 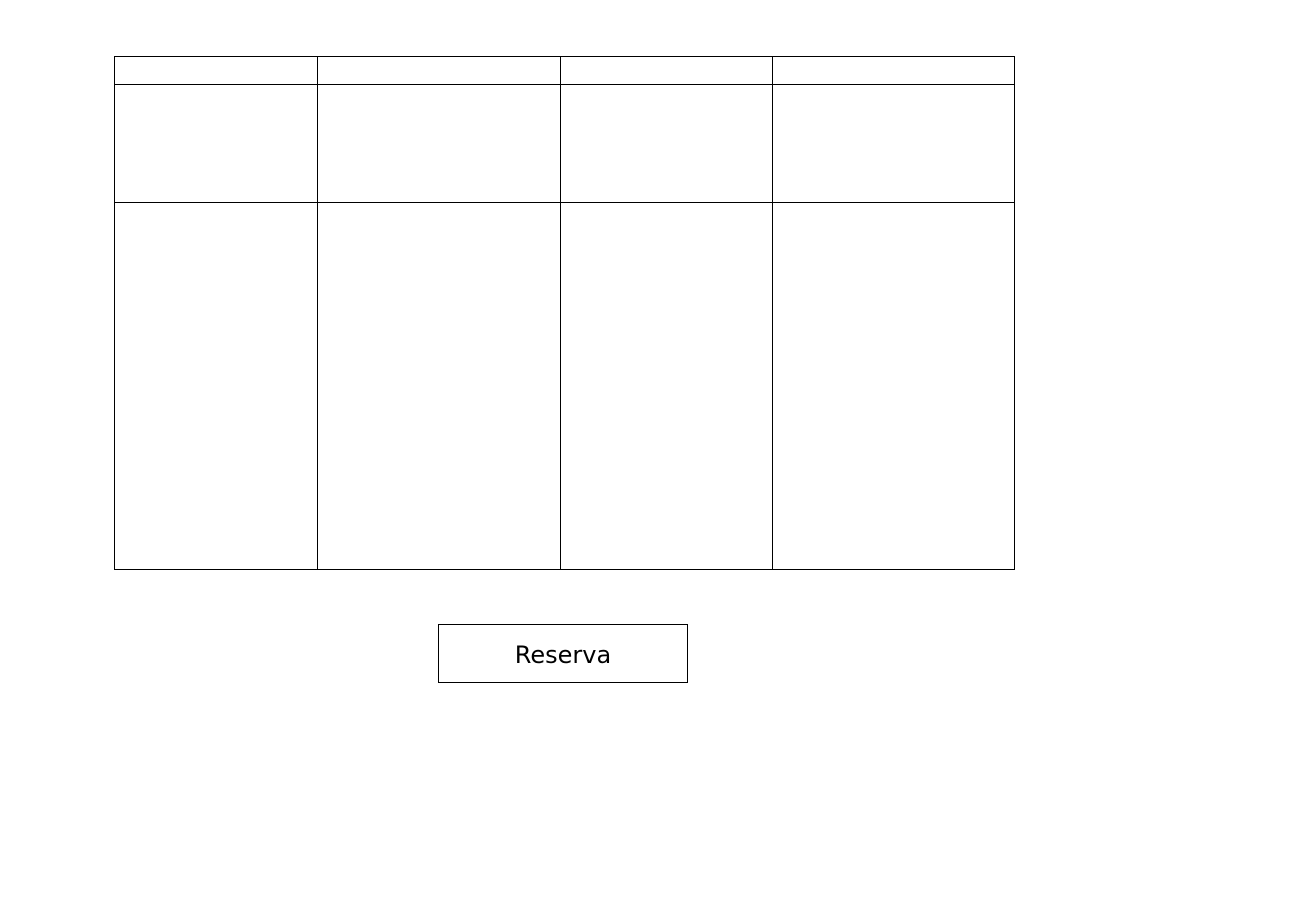 I want to click on reserve-button-label: Reserva, so click(x=563, y=654).